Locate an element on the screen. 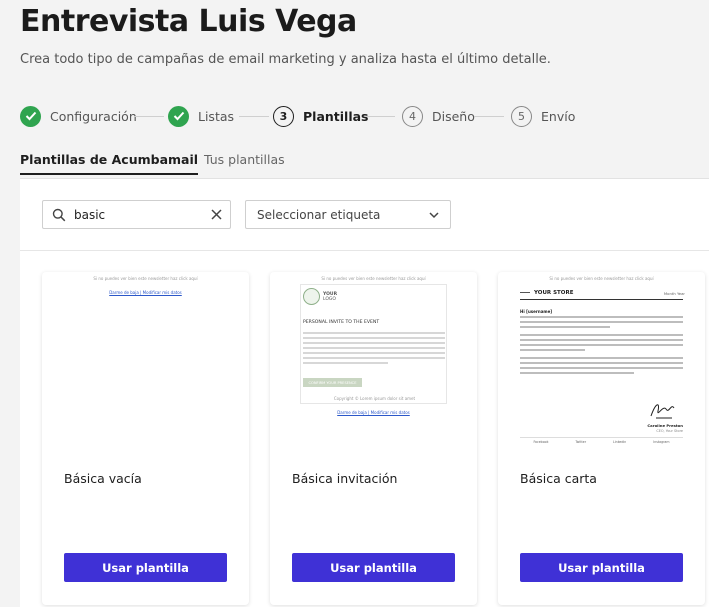 The width and height of the screenshot is (709, 607). footer-col: Instagram is located at coordinates (661, 442).